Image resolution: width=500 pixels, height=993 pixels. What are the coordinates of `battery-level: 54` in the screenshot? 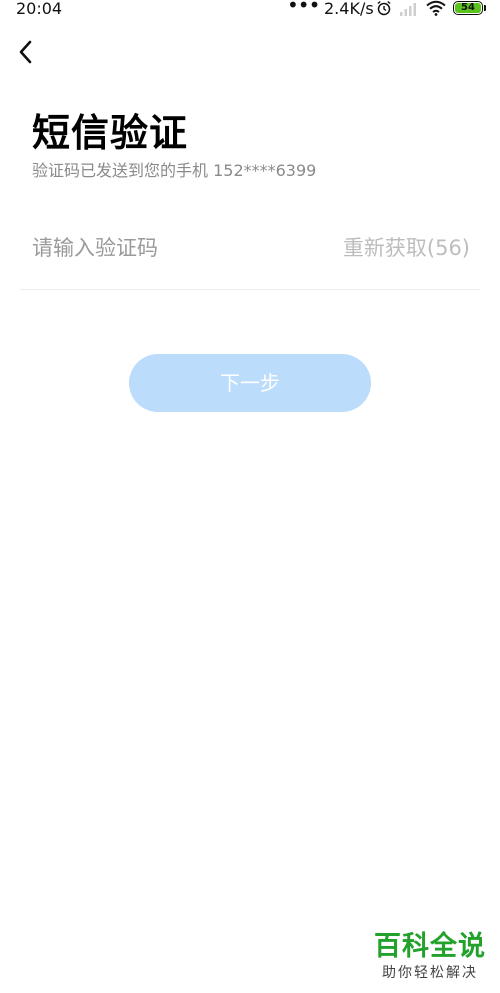 It's located at (468, 8).